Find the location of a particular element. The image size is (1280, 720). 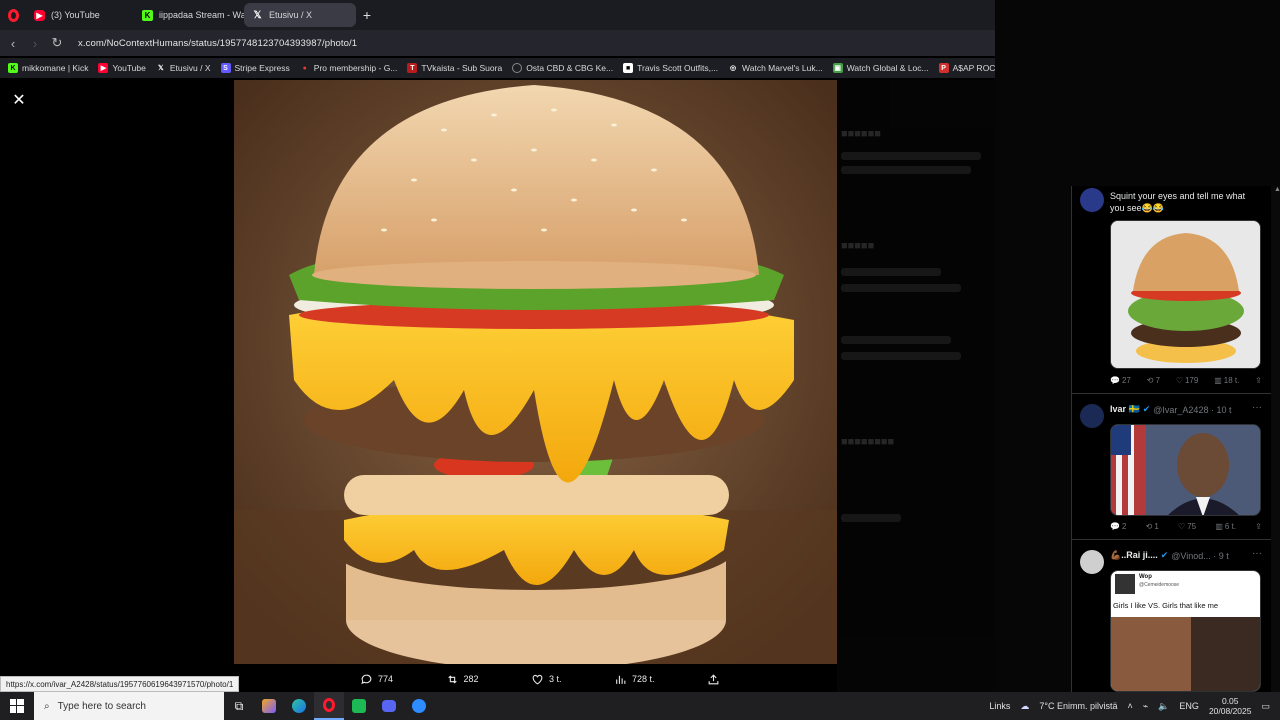

reply-button: 💬 27 is located at coordinates (1120, 380).